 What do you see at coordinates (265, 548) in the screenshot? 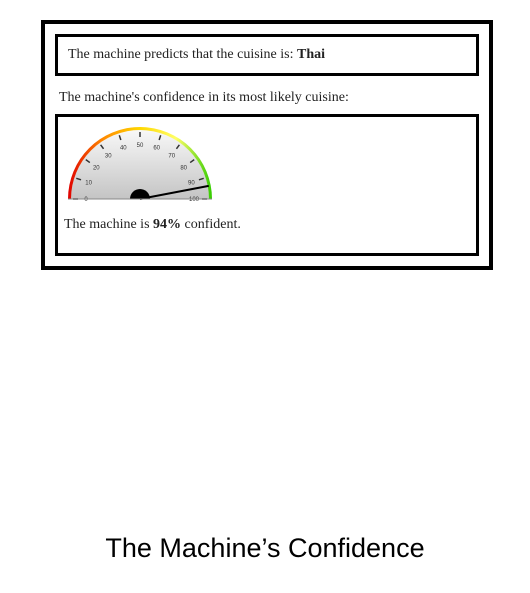
I see `caption: The Machine’s Confidence` at bounding box center [265, 548].